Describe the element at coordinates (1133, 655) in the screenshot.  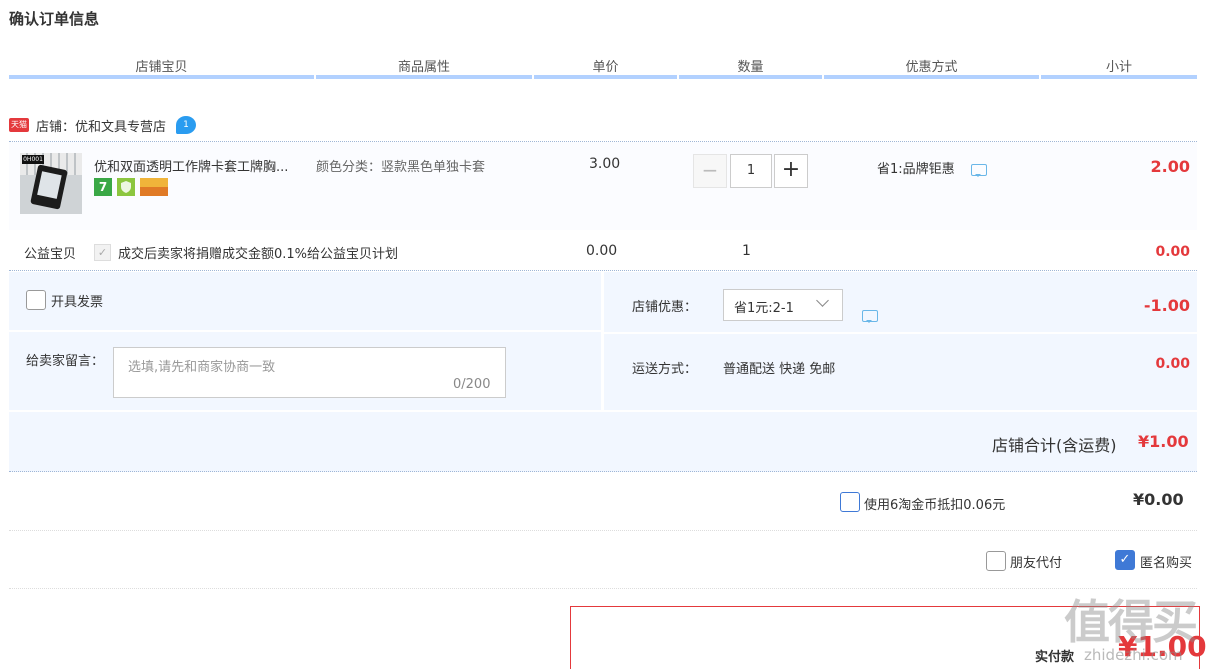
I see `site-watermark-url: zhidezhi.com` at that location.